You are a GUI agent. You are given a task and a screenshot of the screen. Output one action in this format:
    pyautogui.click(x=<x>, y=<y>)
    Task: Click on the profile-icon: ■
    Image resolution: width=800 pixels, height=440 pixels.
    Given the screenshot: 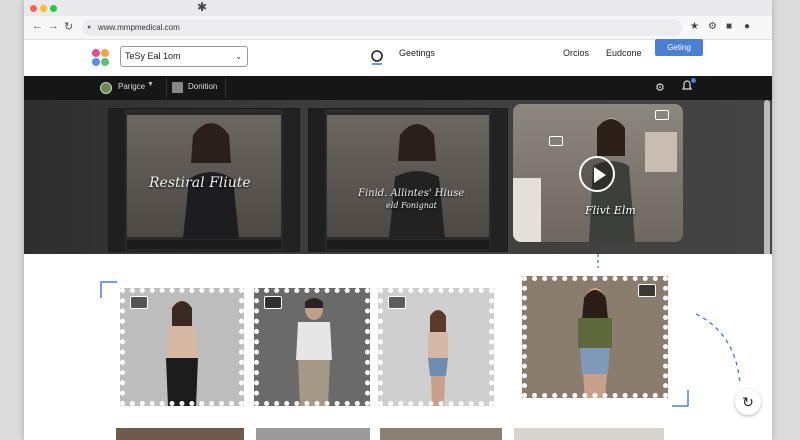 What is the action you would take?
    pyautogui.click(x=729, y=26)
    